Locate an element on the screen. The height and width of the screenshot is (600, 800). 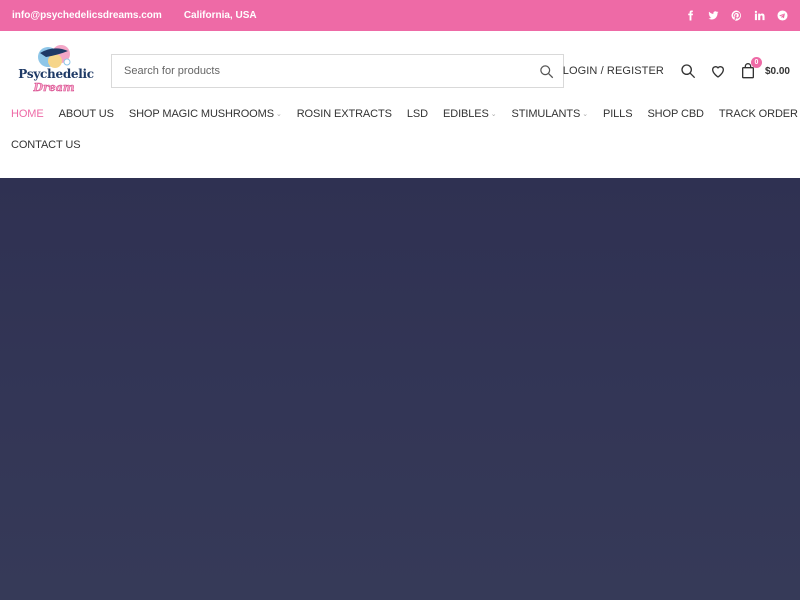
login-register-link: LOGIN / REGISTER is located at coordinates (613, 71).